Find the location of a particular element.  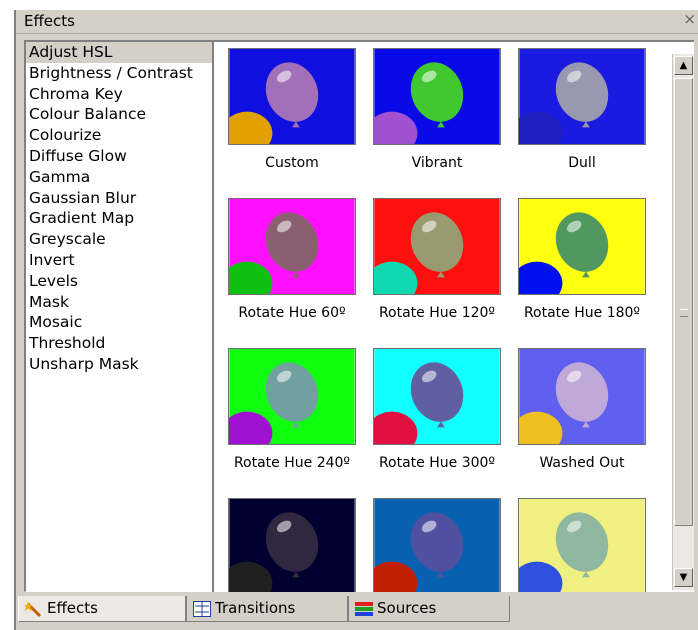

preset-label: Rotate Hue 180º is located at coordinates (582, 313).